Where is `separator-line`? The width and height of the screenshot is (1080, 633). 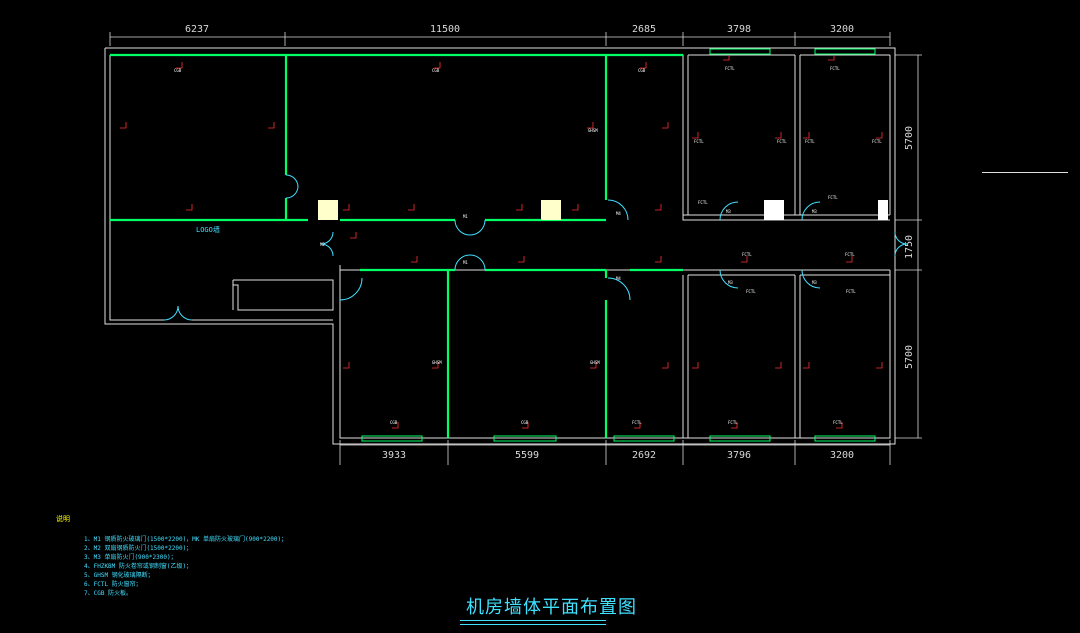
separator-line is located at coordinates (1025, 172).